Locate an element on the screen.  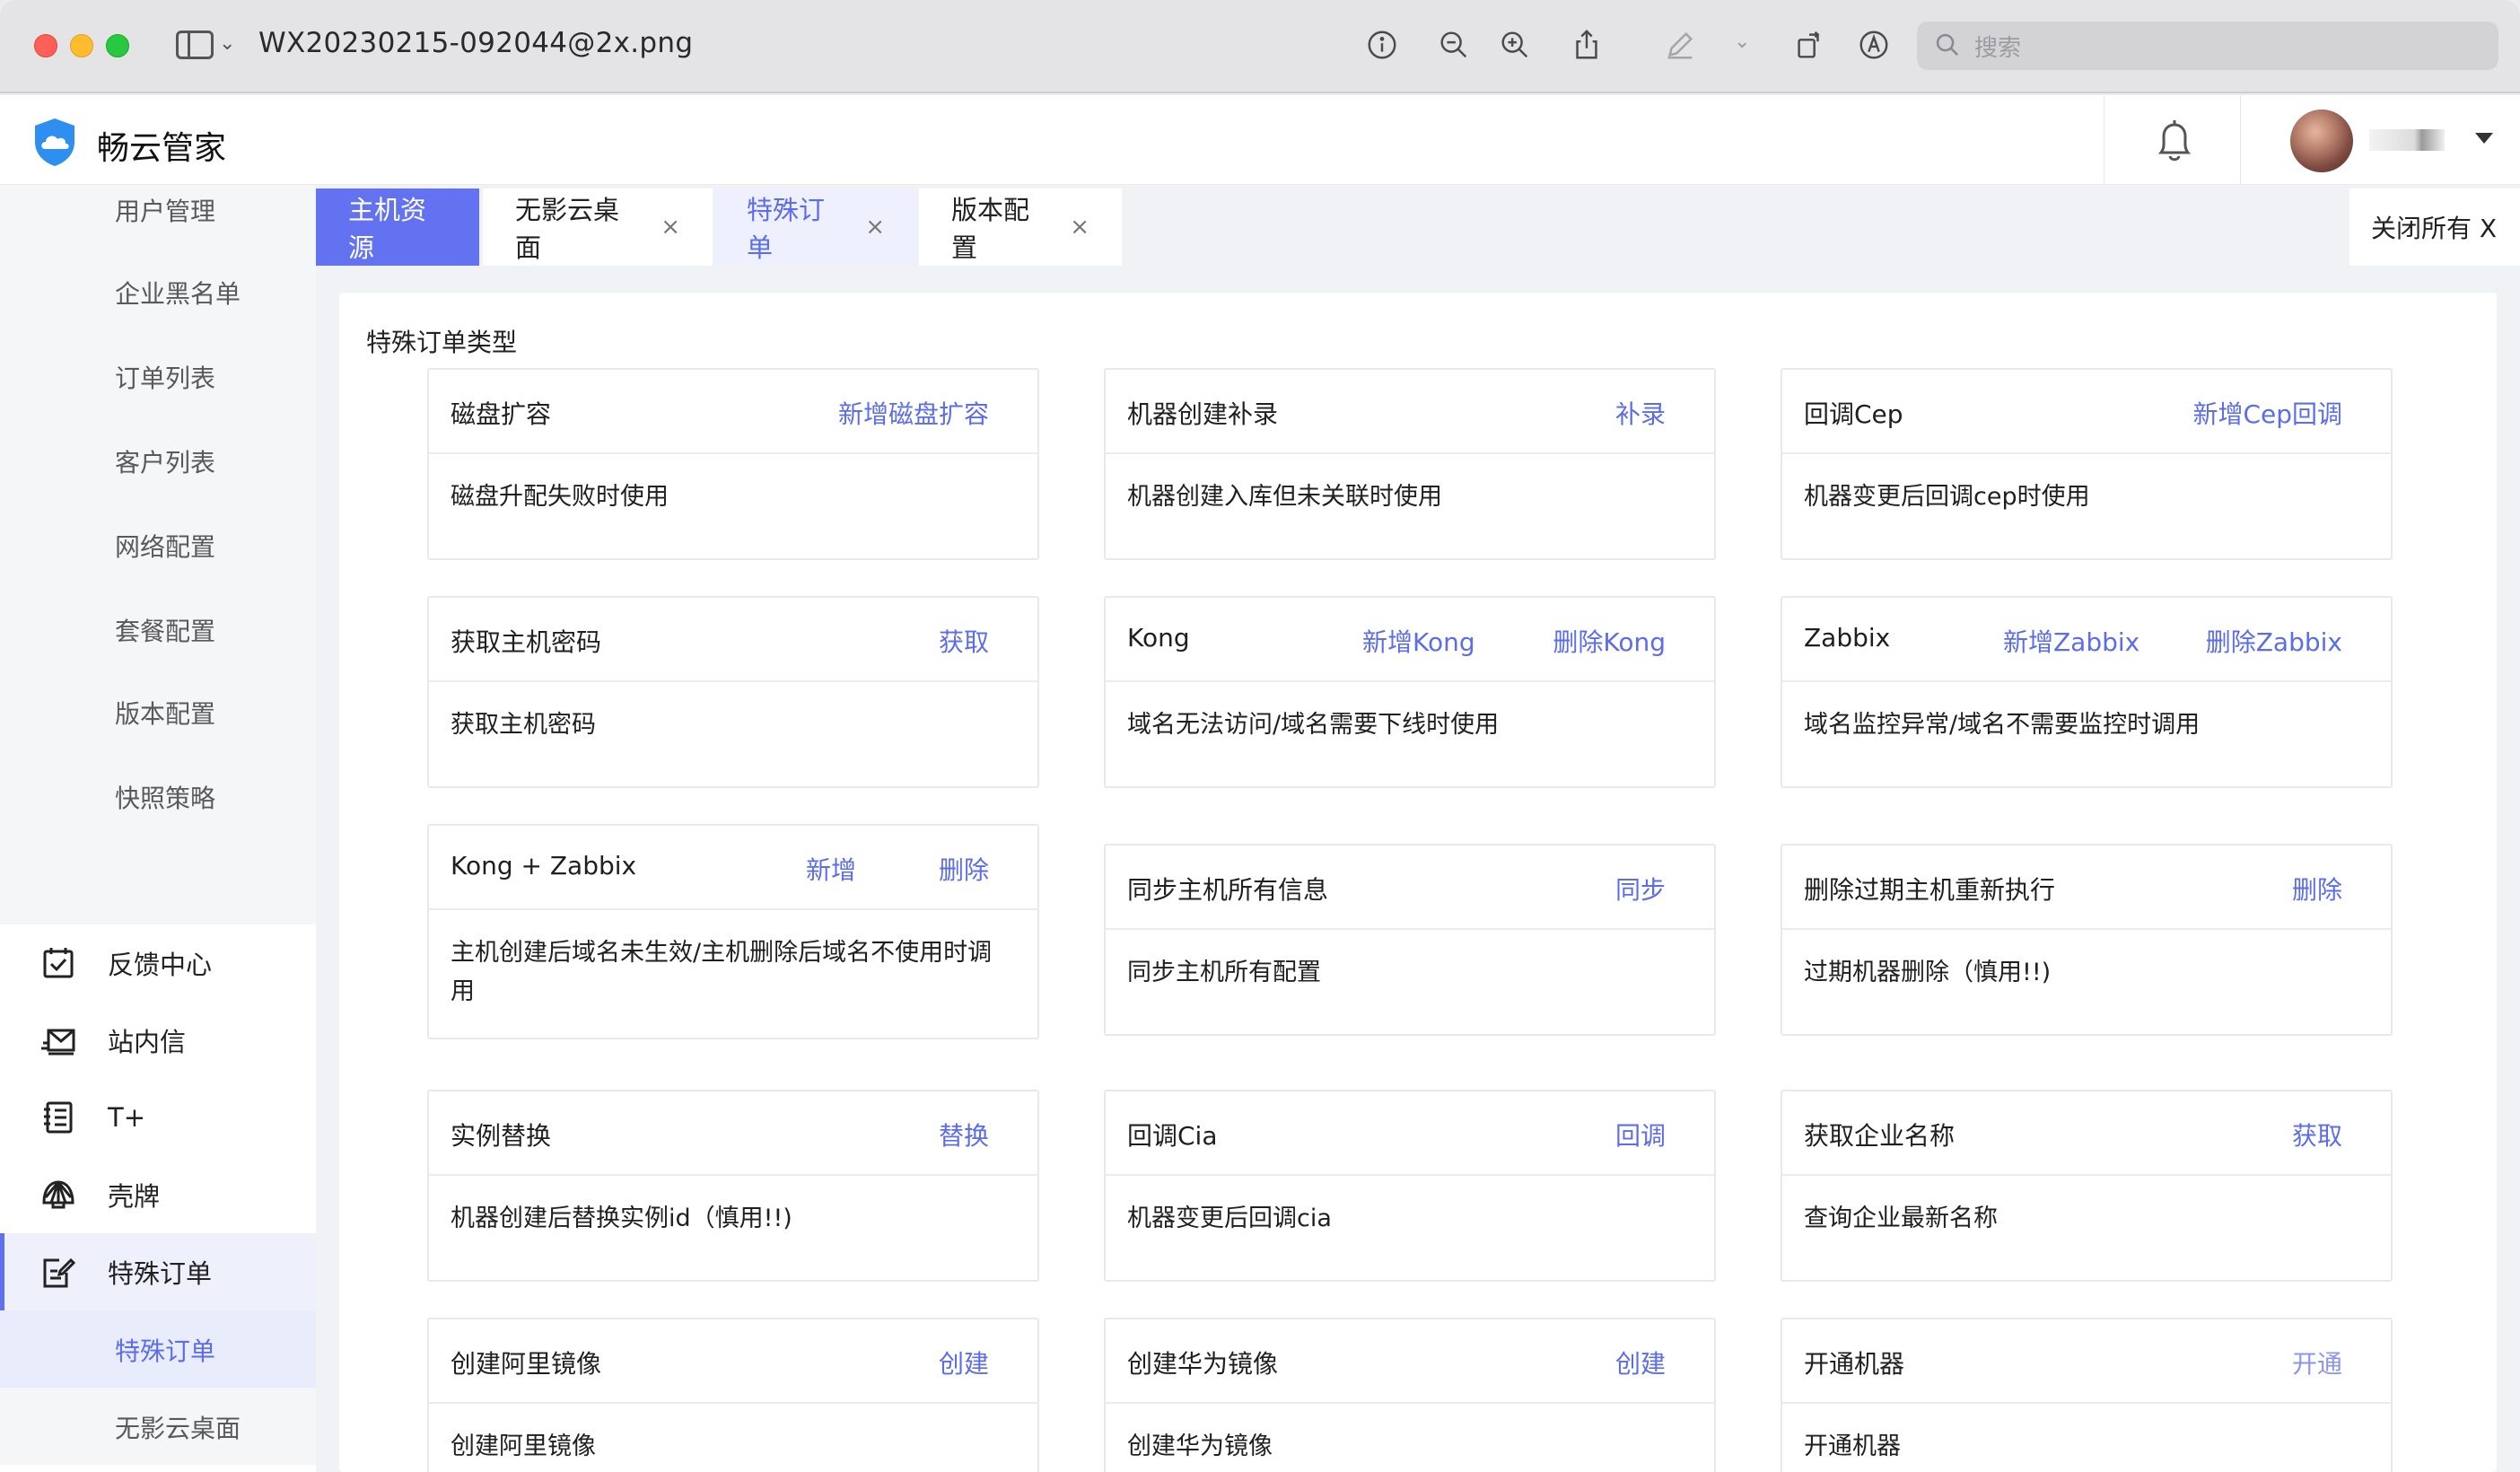
tab-special-orders: 特殊订单 × is located at coordinates (816, 227).